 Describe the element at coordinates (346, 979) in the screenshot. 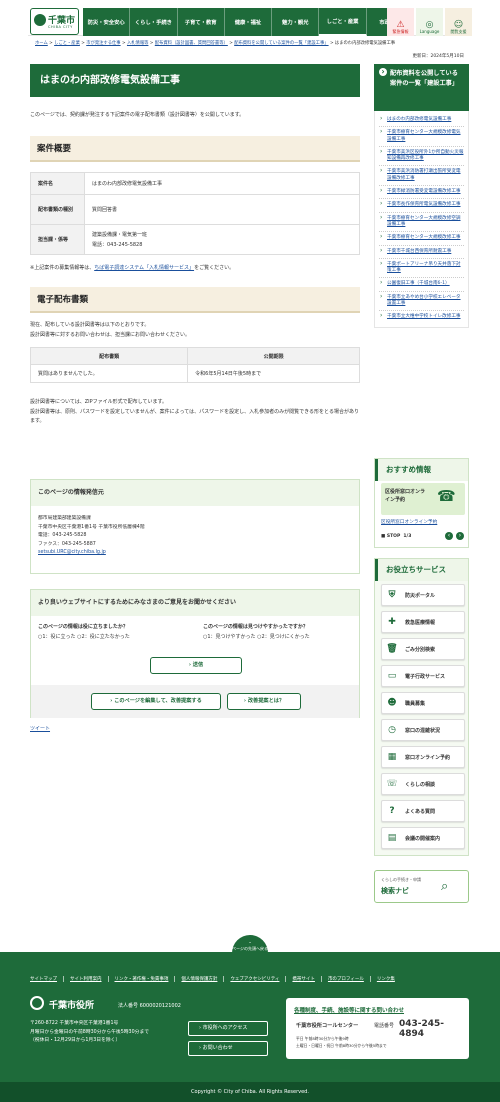

I see `footer-link: 市のプロフィール` at that location.